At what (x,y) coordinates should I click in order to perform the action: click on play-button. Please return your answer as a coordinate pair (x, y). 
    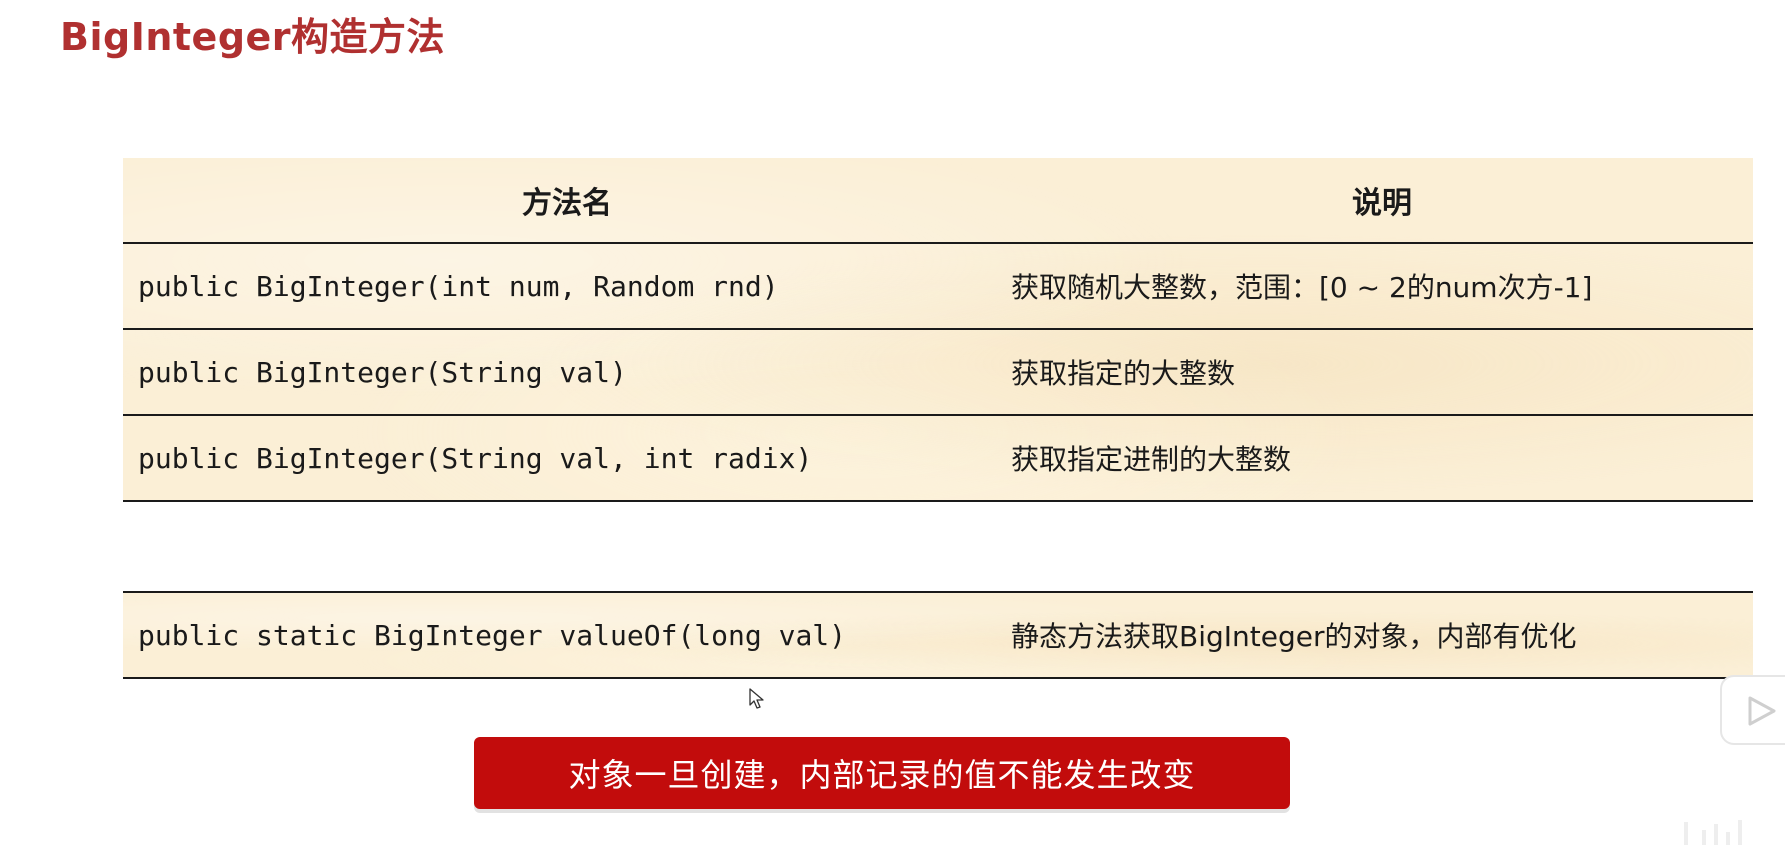
    Looking at the image, I should click on (1752, 710).